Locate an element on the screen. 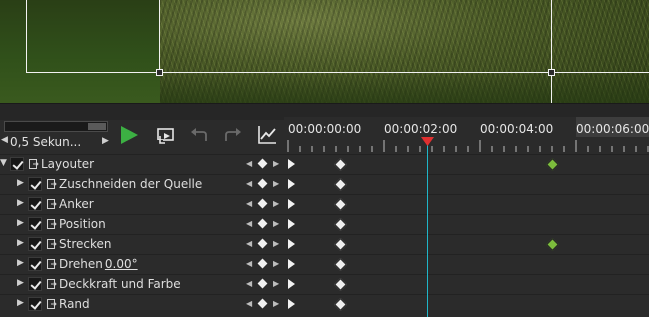  track-row: ▶ Zuschneiden der Quelle ◀ ▶ is located at coordinates (324, 184).